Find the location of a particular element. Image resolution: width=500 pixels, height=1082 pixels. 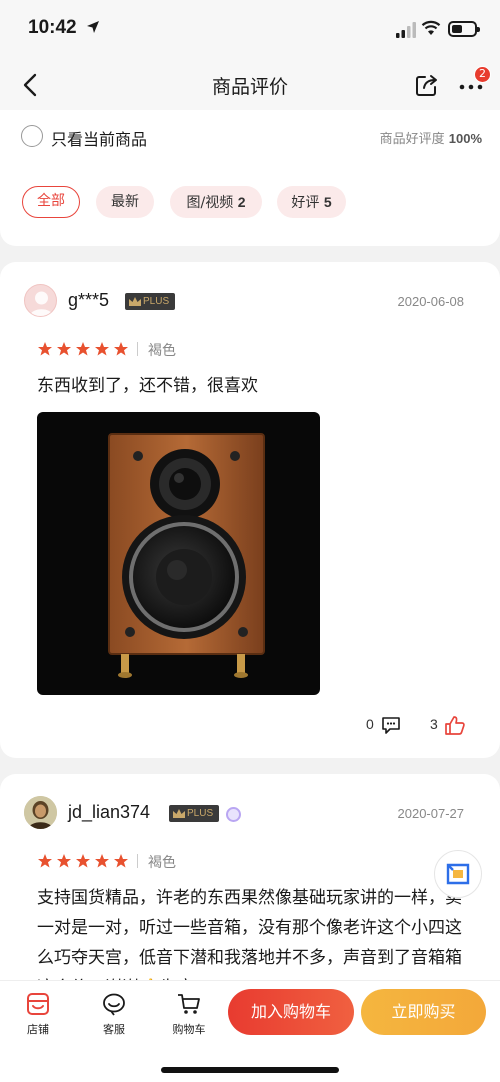

tab-latest-label: 最新 is located at coordinates (125, 202).